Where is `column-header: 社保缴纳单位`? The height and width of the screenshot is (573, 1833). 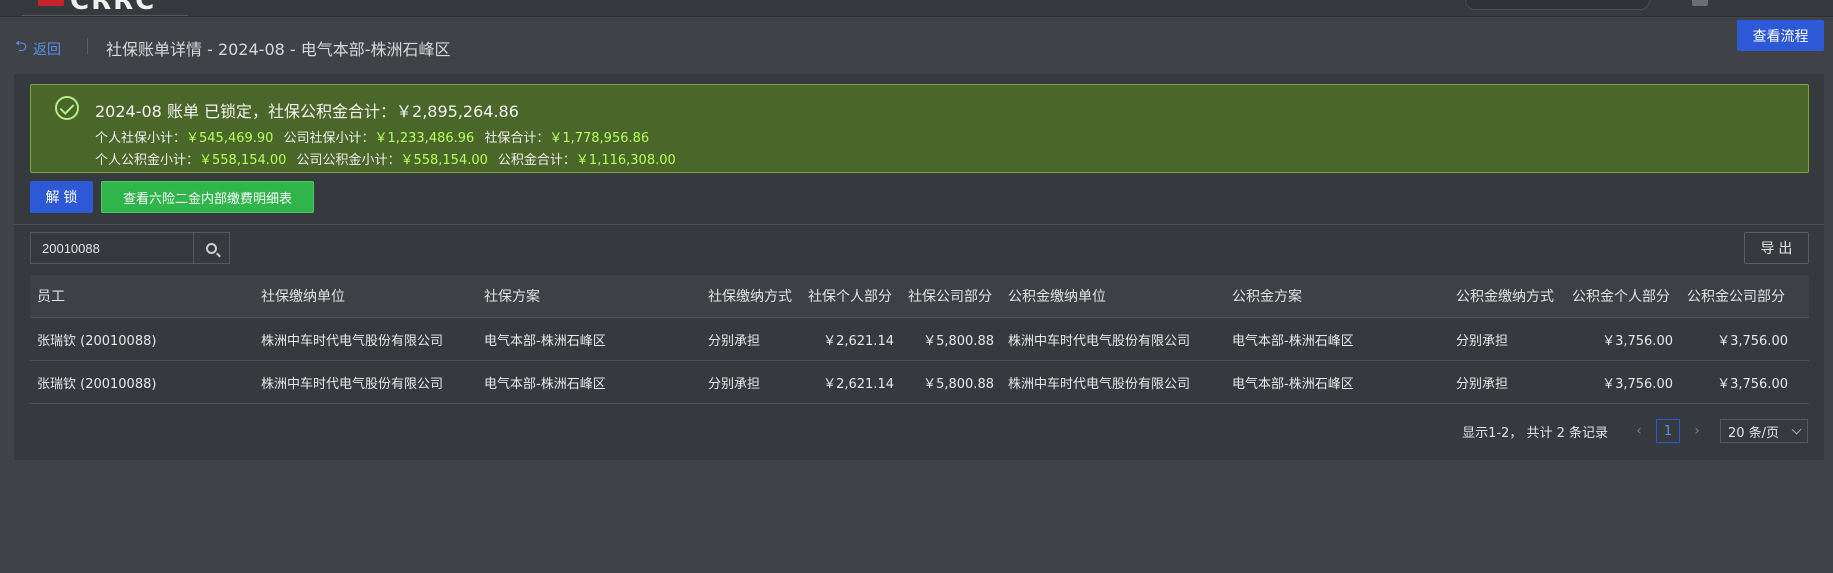 column-header: 社保缴纳单位 is located at coordinates (303, 297).